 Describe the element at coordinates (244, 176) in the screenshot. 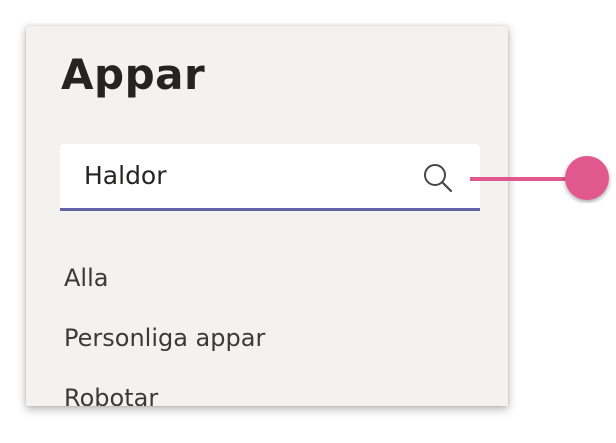

I see `search-input` at that location.